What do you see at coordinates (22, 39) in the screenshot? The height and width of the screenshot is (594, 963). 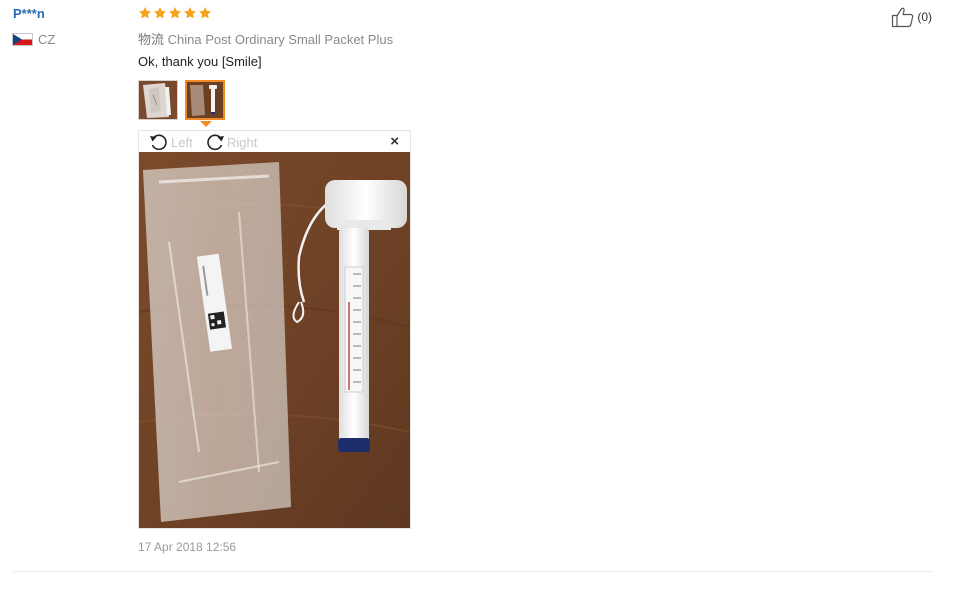 I see `country-flag-icon` at bounding box center [22, 39].